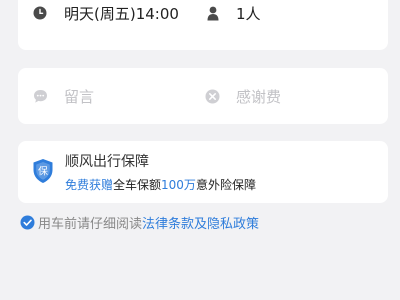  Describe the element at coordinates (200, 224) in the screenshot. I see `legal-terms-link: 法律条款及隐私政策` at that location.